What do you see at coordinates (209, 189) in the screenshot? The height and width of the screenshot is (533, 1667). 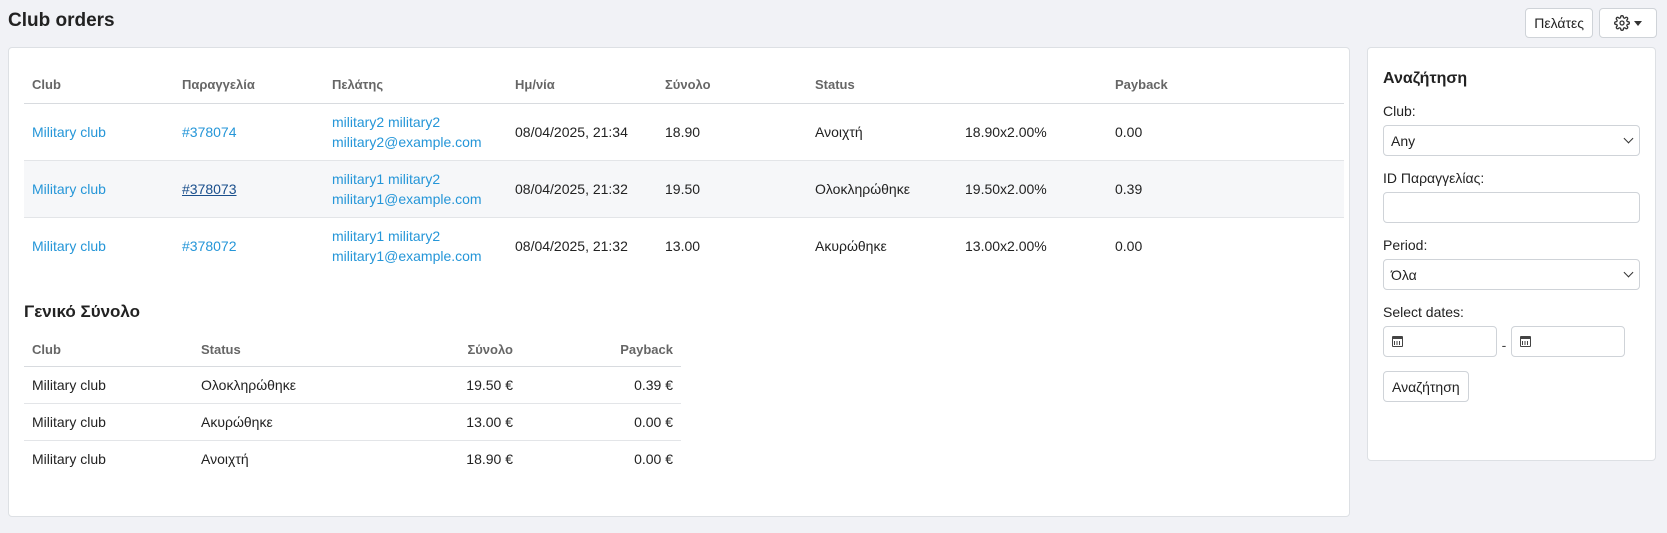 I see `order-link: #378073` at bounding box center [209, 189].